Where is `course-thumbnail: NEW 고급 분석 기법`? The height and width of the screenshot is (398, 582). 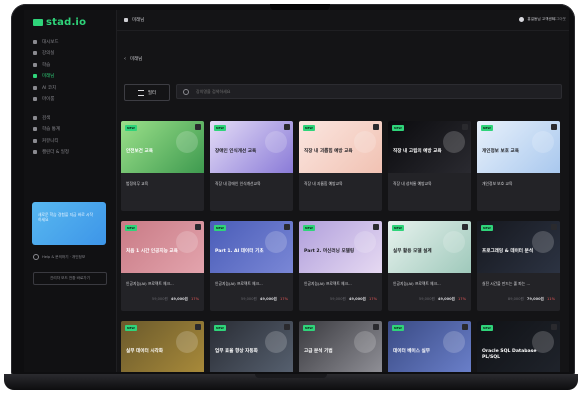 course-thumbnail: NEW 고급 분석 기법 is located at coordinates (340, 346).